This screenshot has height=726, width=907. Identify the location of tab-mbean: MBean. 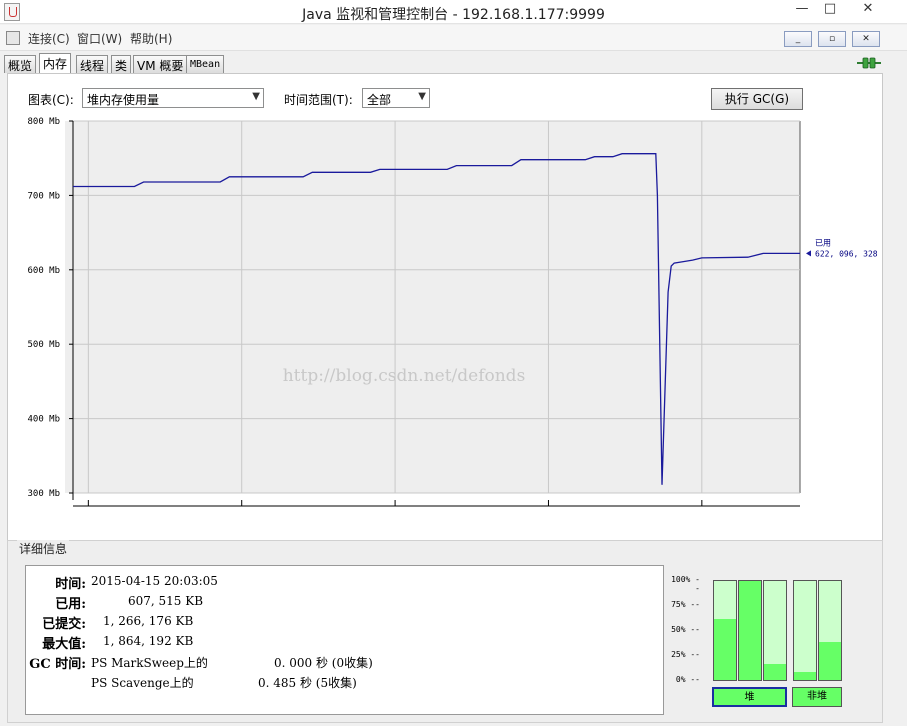
(205, 64).